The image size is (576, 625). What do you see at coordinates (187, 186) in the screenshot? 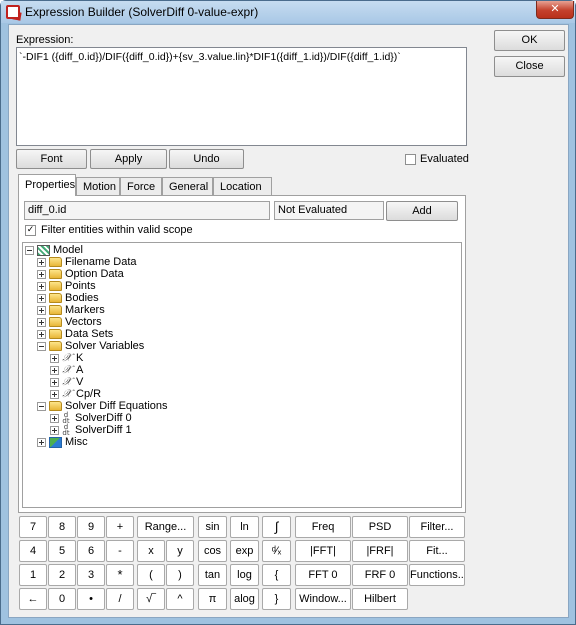
I see `tab-general: General` at bounding box center [187, 186].